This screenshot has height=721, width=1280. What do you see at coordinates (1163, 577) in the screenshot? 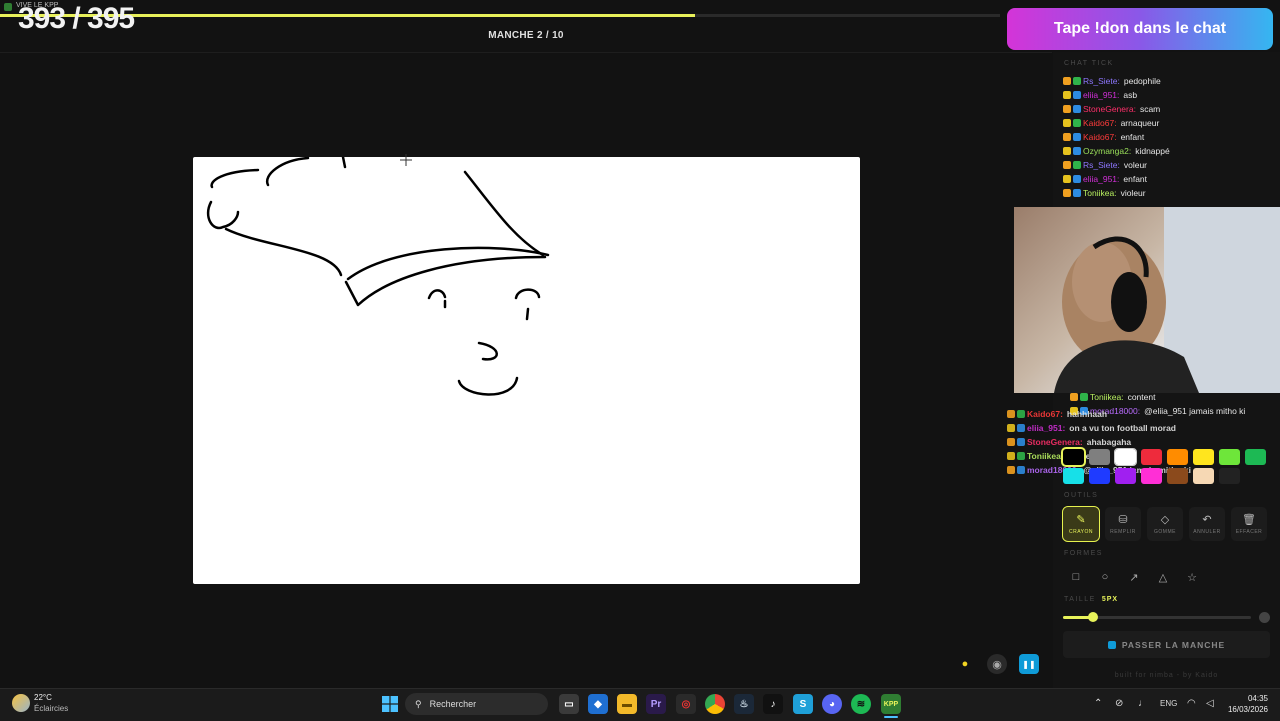
I see `triangle-shape-icon: △` at bounding box center [1163, 577].